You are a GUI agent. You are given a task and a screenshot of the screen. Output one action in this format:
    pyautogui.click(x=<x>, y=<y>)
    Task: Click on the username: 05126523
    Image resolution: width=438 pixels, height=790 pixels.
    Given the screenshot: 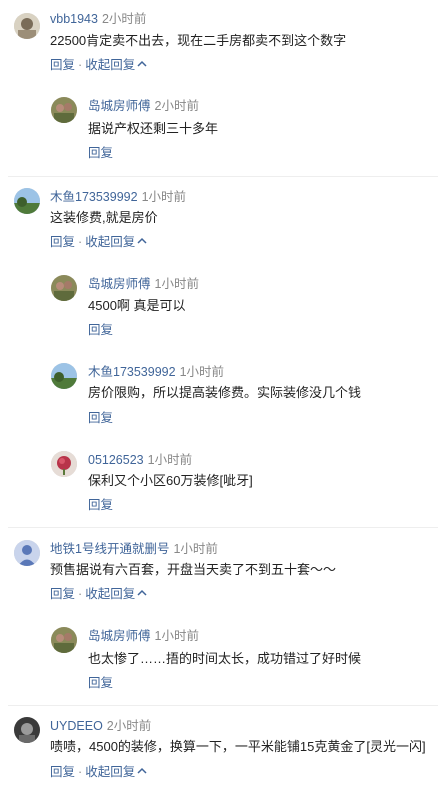 What is the action you would take?
    pyautogui.click(x=116, y=460)
    